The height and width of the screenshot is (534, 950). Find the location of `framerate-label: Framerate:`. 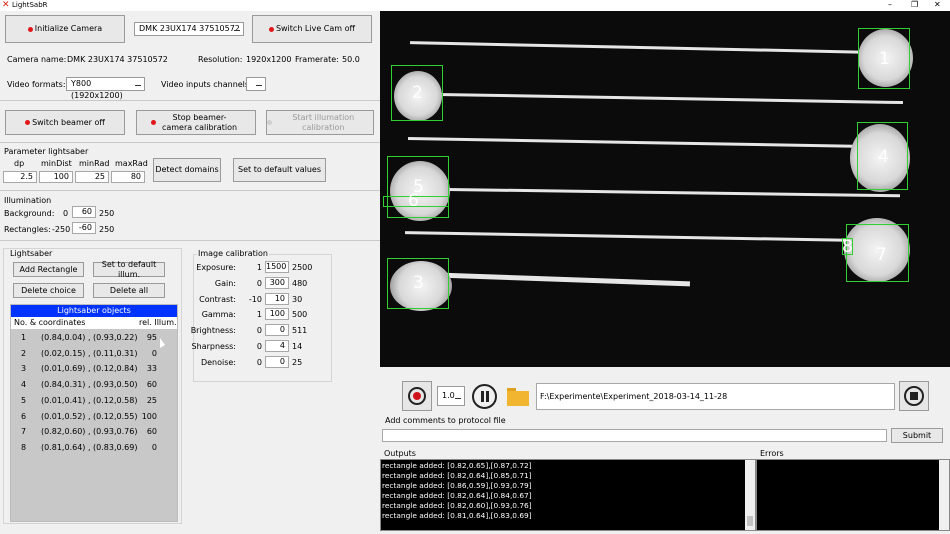

framerate-label: Framerate: is located at coordinates (317, 59).